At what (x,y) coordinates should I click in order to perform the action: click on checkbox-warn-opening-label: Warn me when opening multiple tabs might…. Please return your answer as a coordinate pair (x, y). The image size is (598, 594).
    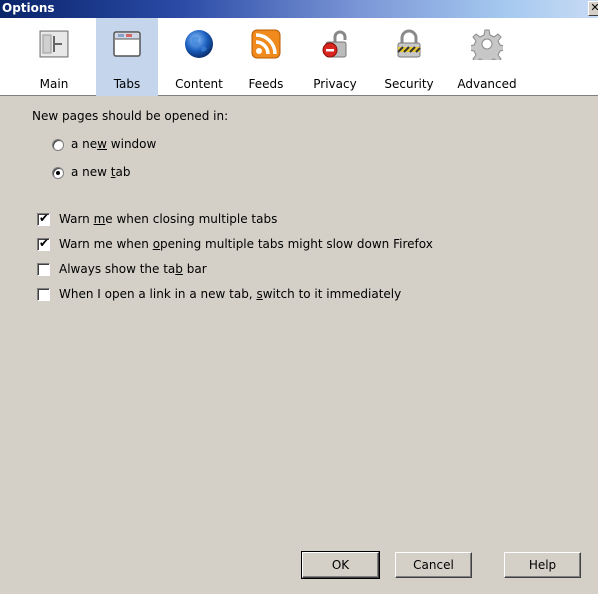
    Looking at the image, I should click on (246, 244).